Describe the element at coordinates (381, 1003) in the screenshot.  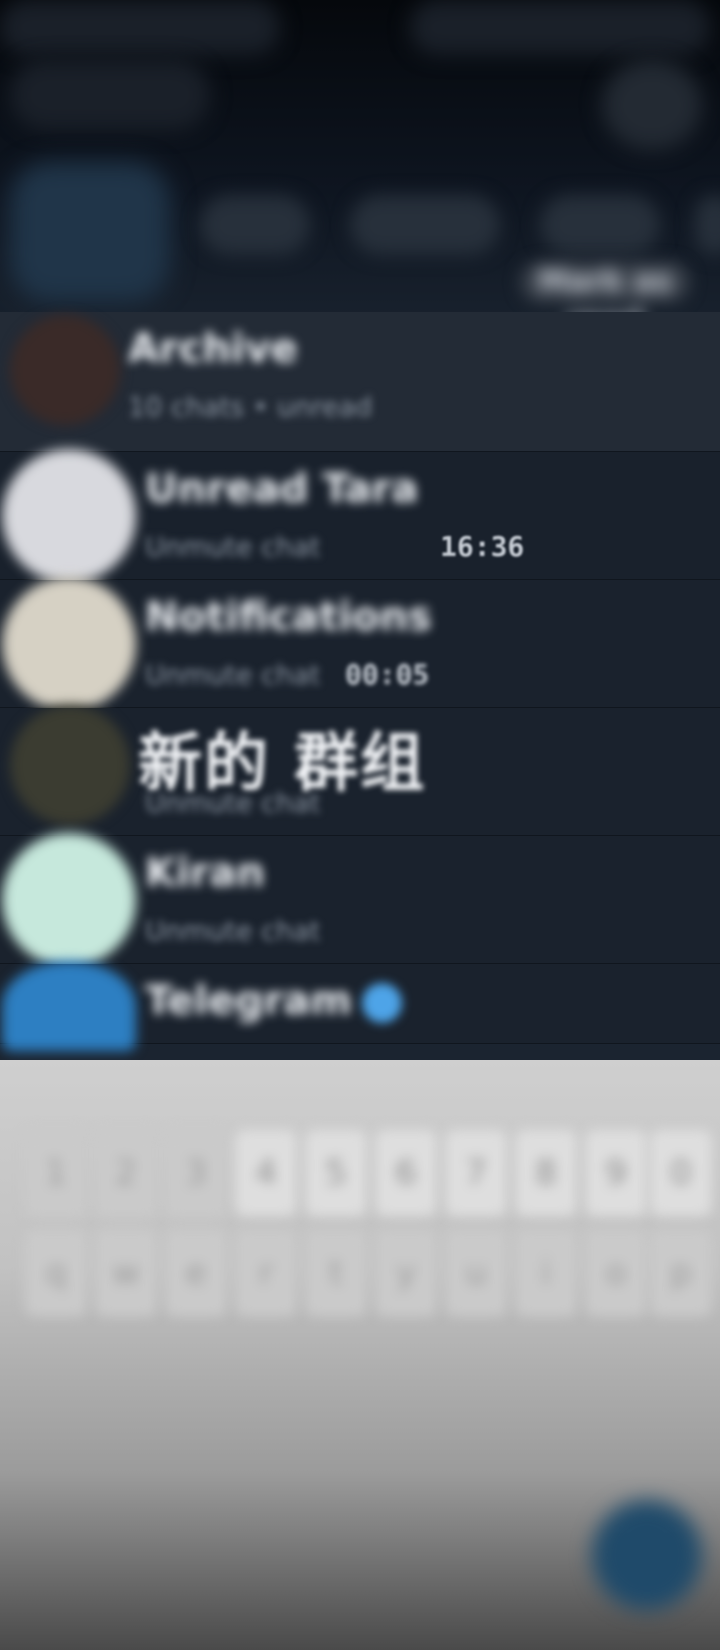
I see `verified-badge-icon` at that location.